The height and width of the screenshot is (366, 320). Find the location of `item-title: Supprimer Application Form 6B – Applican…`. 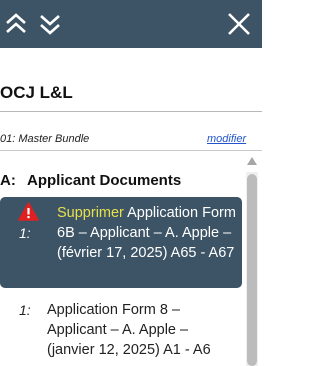

item-title: Supprimer Application Form 6B – Applican… is located at coordinates (149, 233).